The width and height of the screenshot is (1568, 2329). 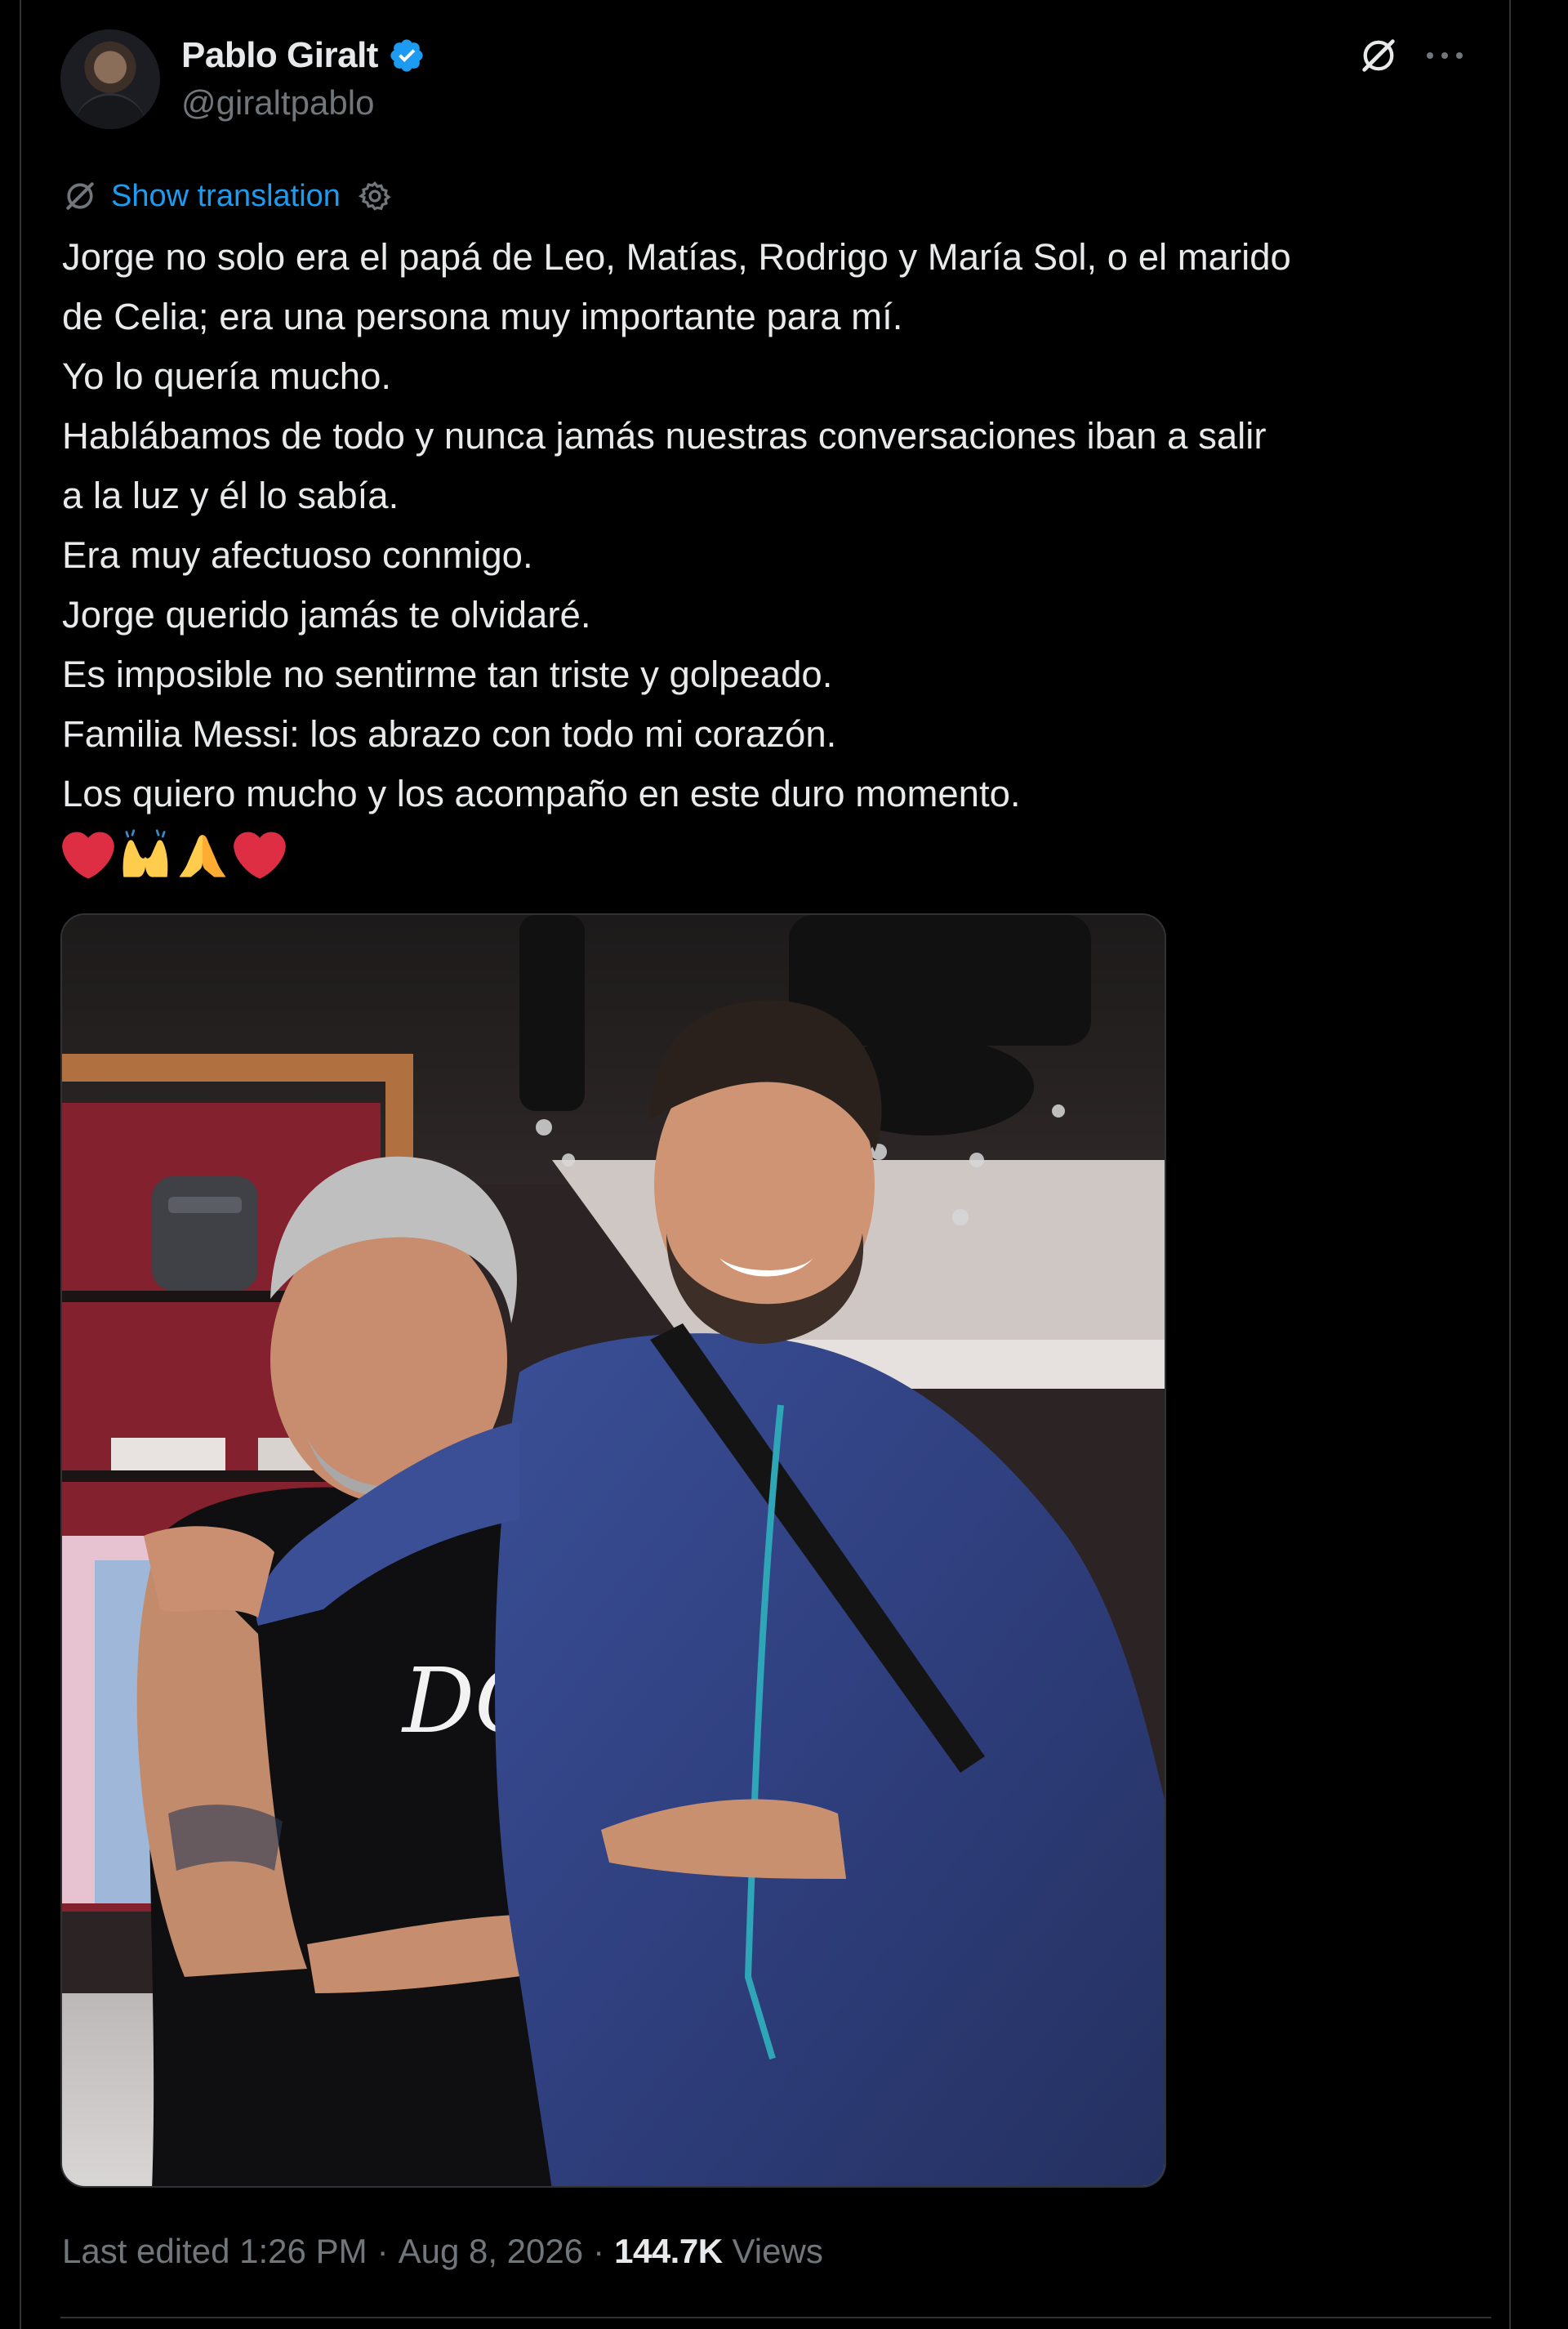 What do you see at coordinates (110, 79) in the screenshot?
I see `avatar` at bounding box center [110, 79].